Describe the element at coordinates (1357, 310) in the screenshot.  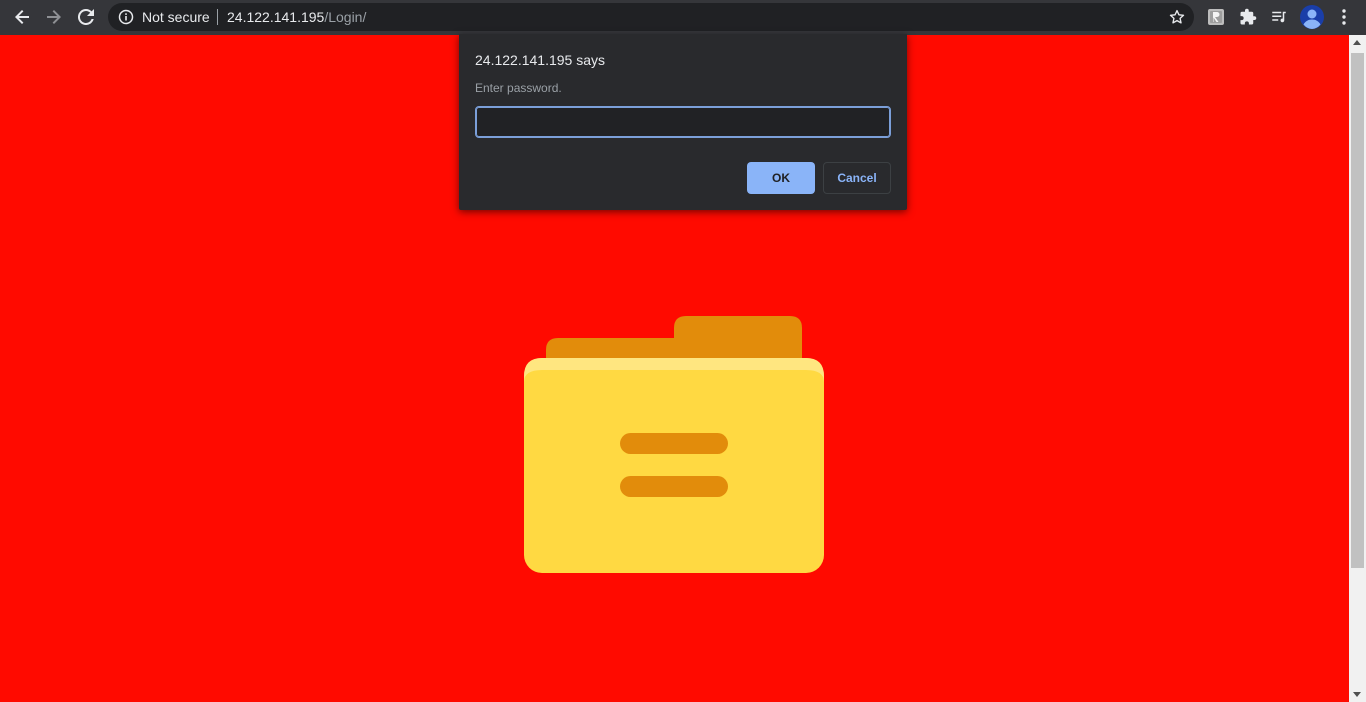
I see `scroll-thumb` at that location.